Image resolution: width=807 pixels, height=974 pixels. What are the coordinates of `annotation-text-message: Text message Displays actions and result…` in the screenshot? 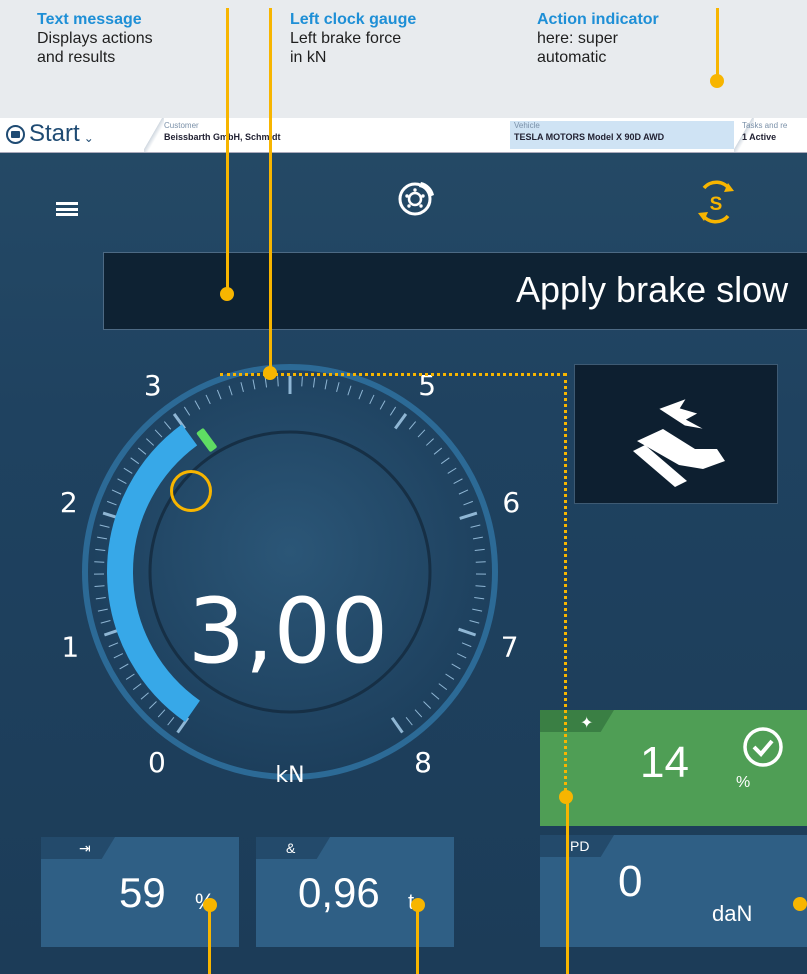 It's located at (95, 38).